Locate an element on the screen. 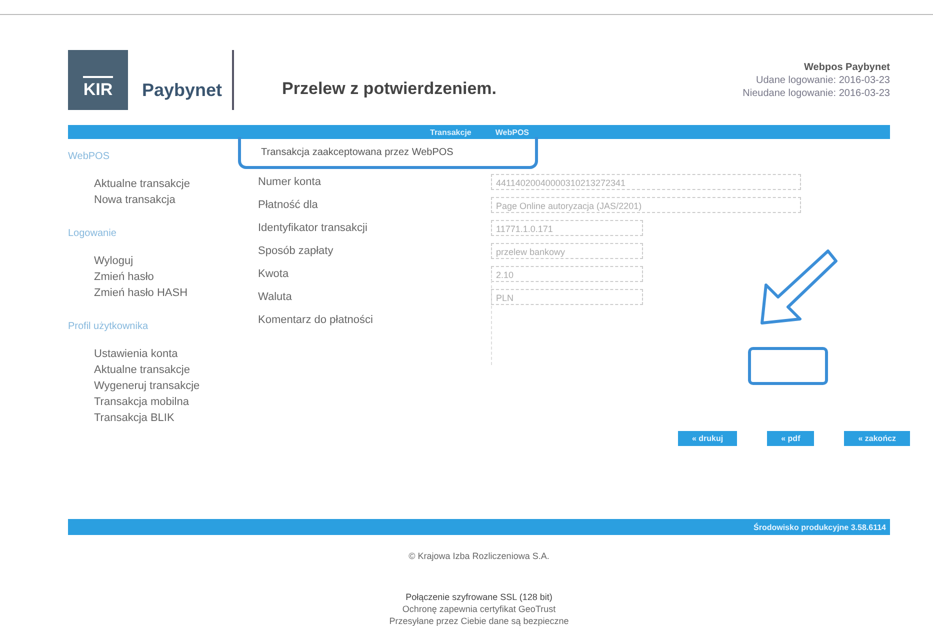 The image size is (933, 626). annotation-arrow-icon is located at coordinates (798, 287).